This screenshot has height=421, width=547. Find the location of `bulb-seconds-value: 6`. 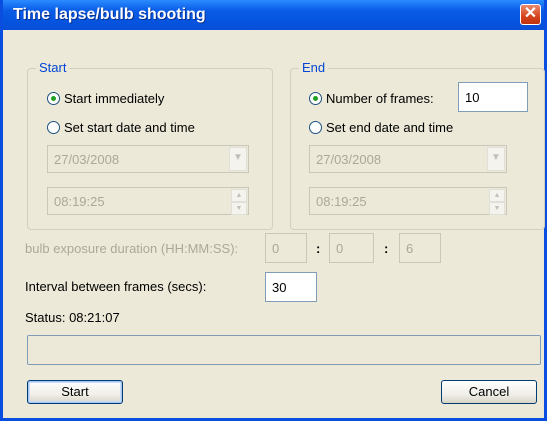

bulb-seconds-value: 6 is located at coordinates (410, 248).